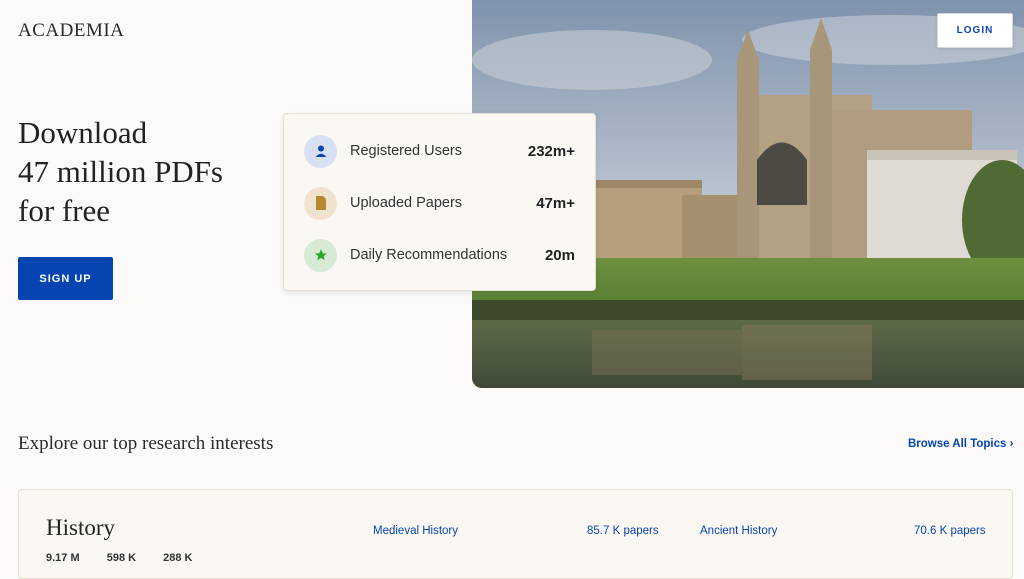  I want to click on academia-logo: ACADEMIA, so click(71, 31).